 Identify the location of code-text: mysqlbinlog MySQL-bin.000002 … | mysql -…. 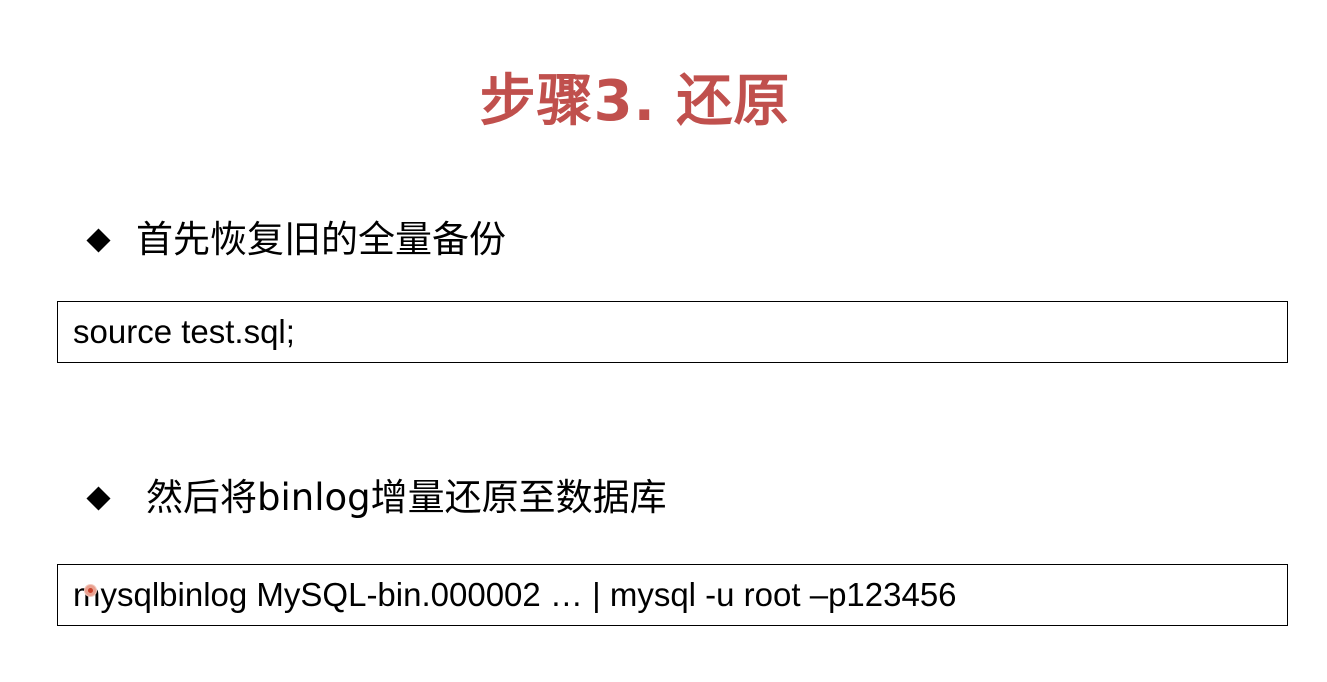
(515, 594).